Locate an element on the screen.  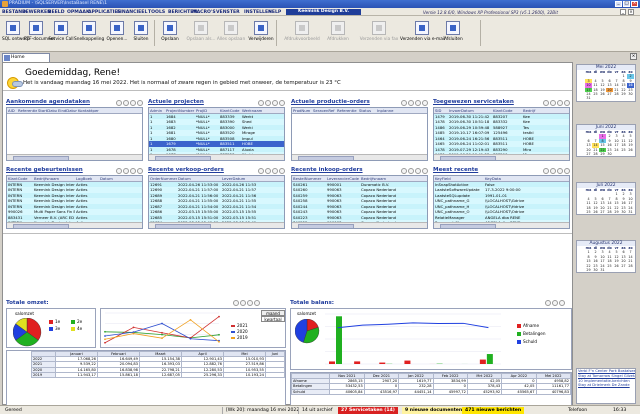
column-header: StartDatum is located at coordinates (47, 111).